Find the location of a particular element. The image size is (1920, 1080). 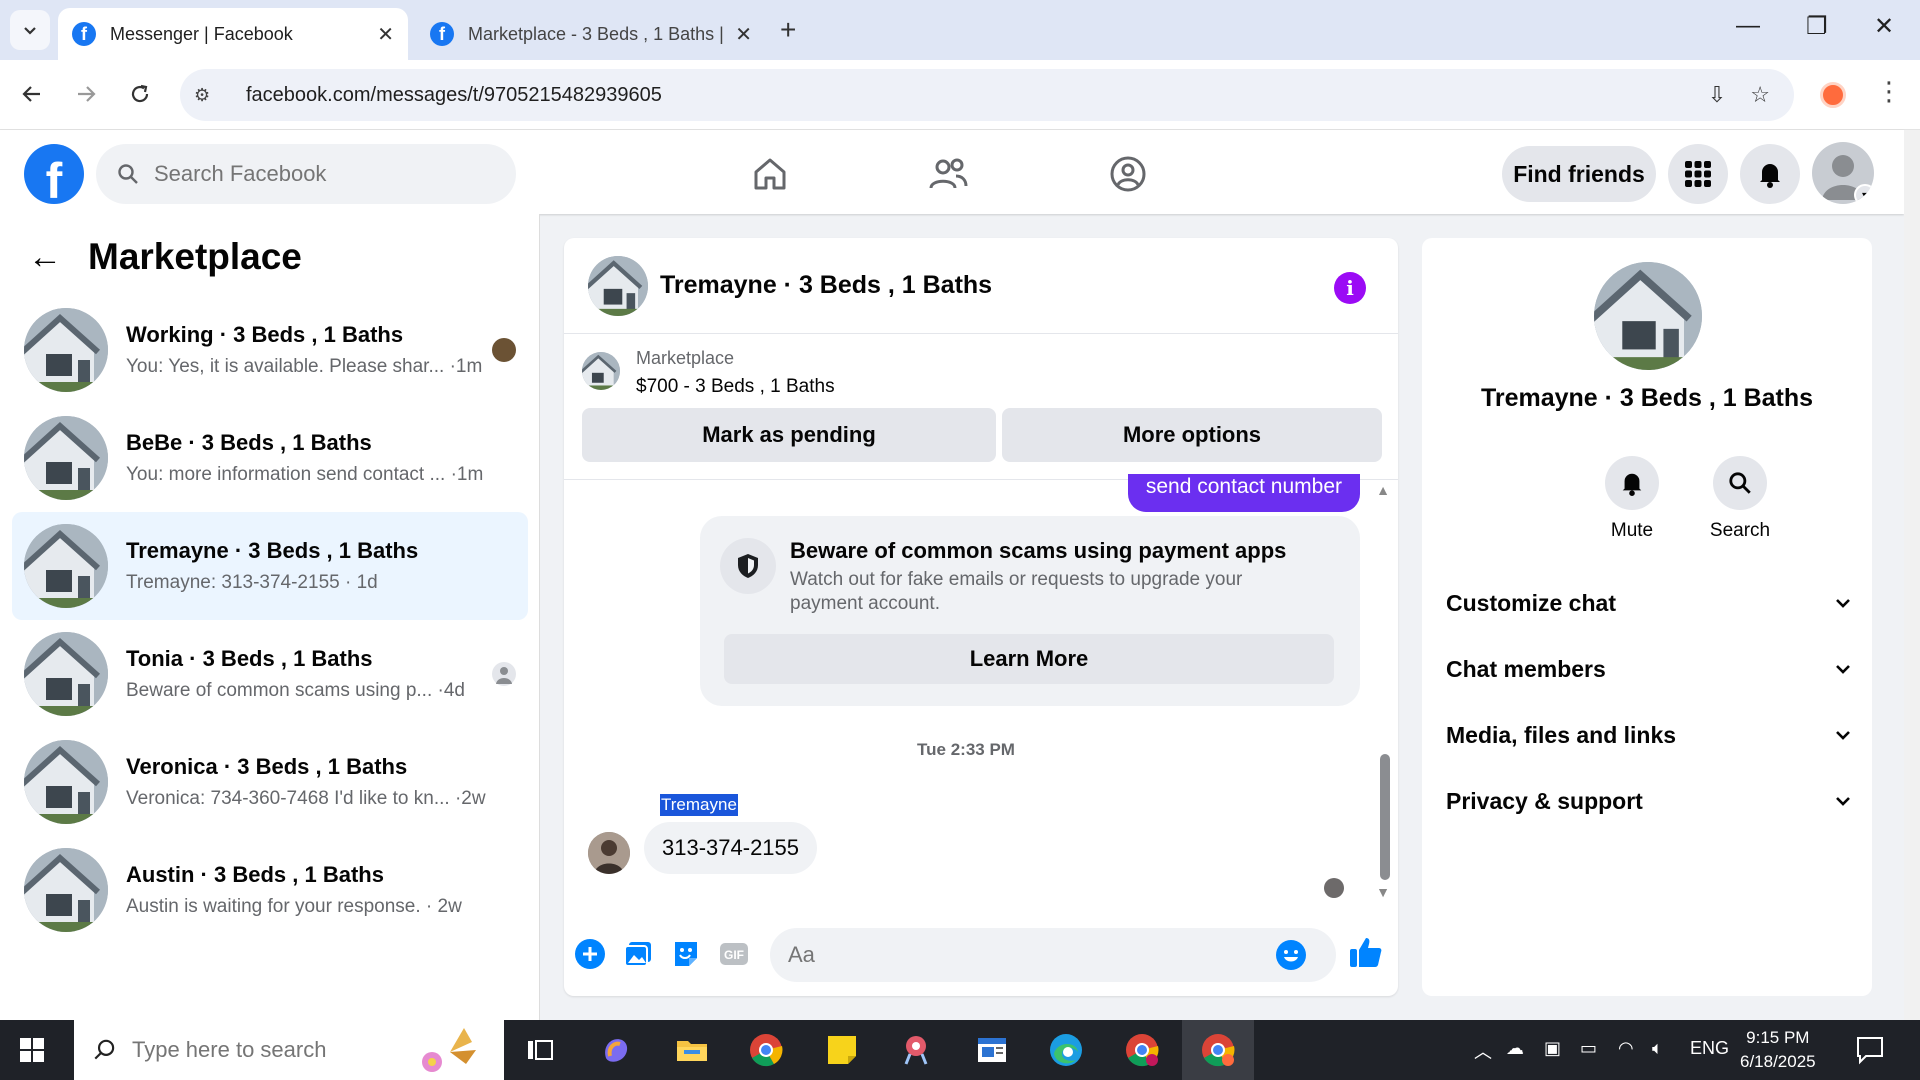

photo-icon is located at coordinates (638, 954).